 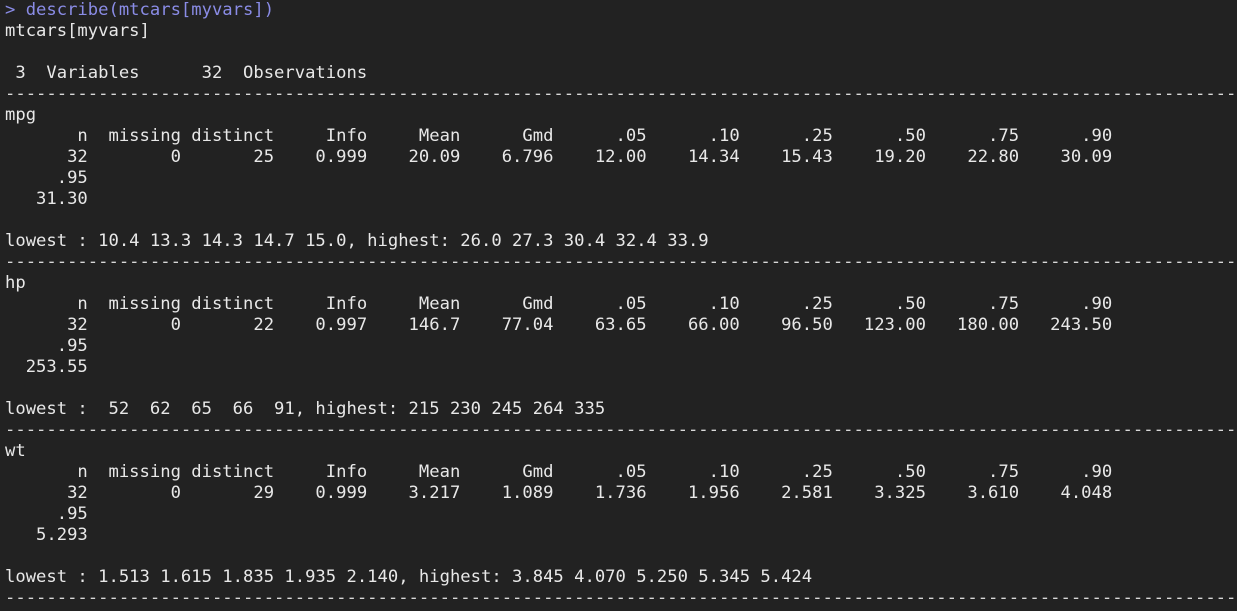 What do you see at coordinates (77, 31) in the screenshot?
I see `output-header-line: mtcars[myvars]` at bounding box center [77, 31].